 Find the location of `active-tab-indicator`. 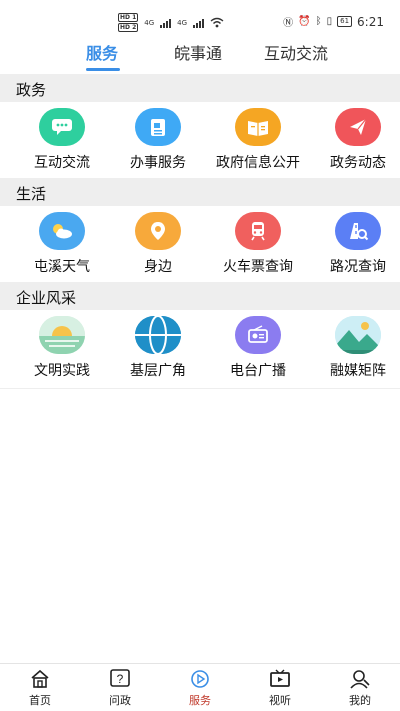

active-tab-indicator is located at coordinates (103, 69).